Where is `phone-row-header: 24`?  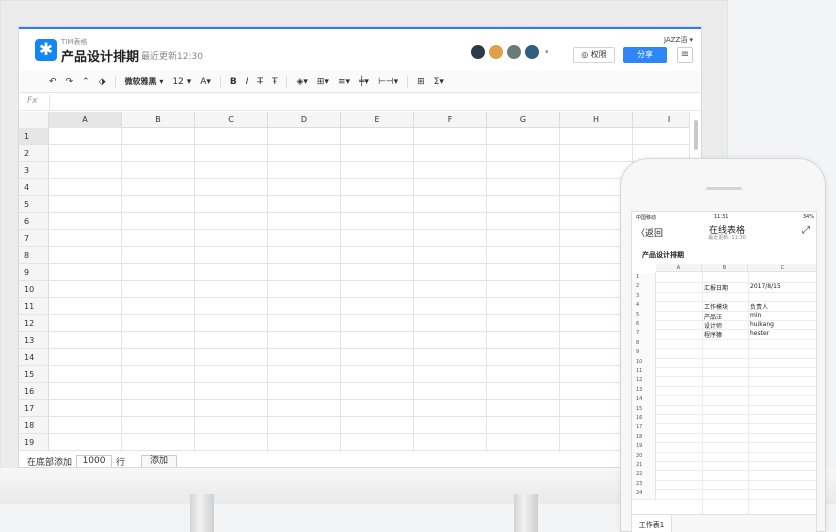
phone-row-header: 24 is located at coordinates (644, 494).